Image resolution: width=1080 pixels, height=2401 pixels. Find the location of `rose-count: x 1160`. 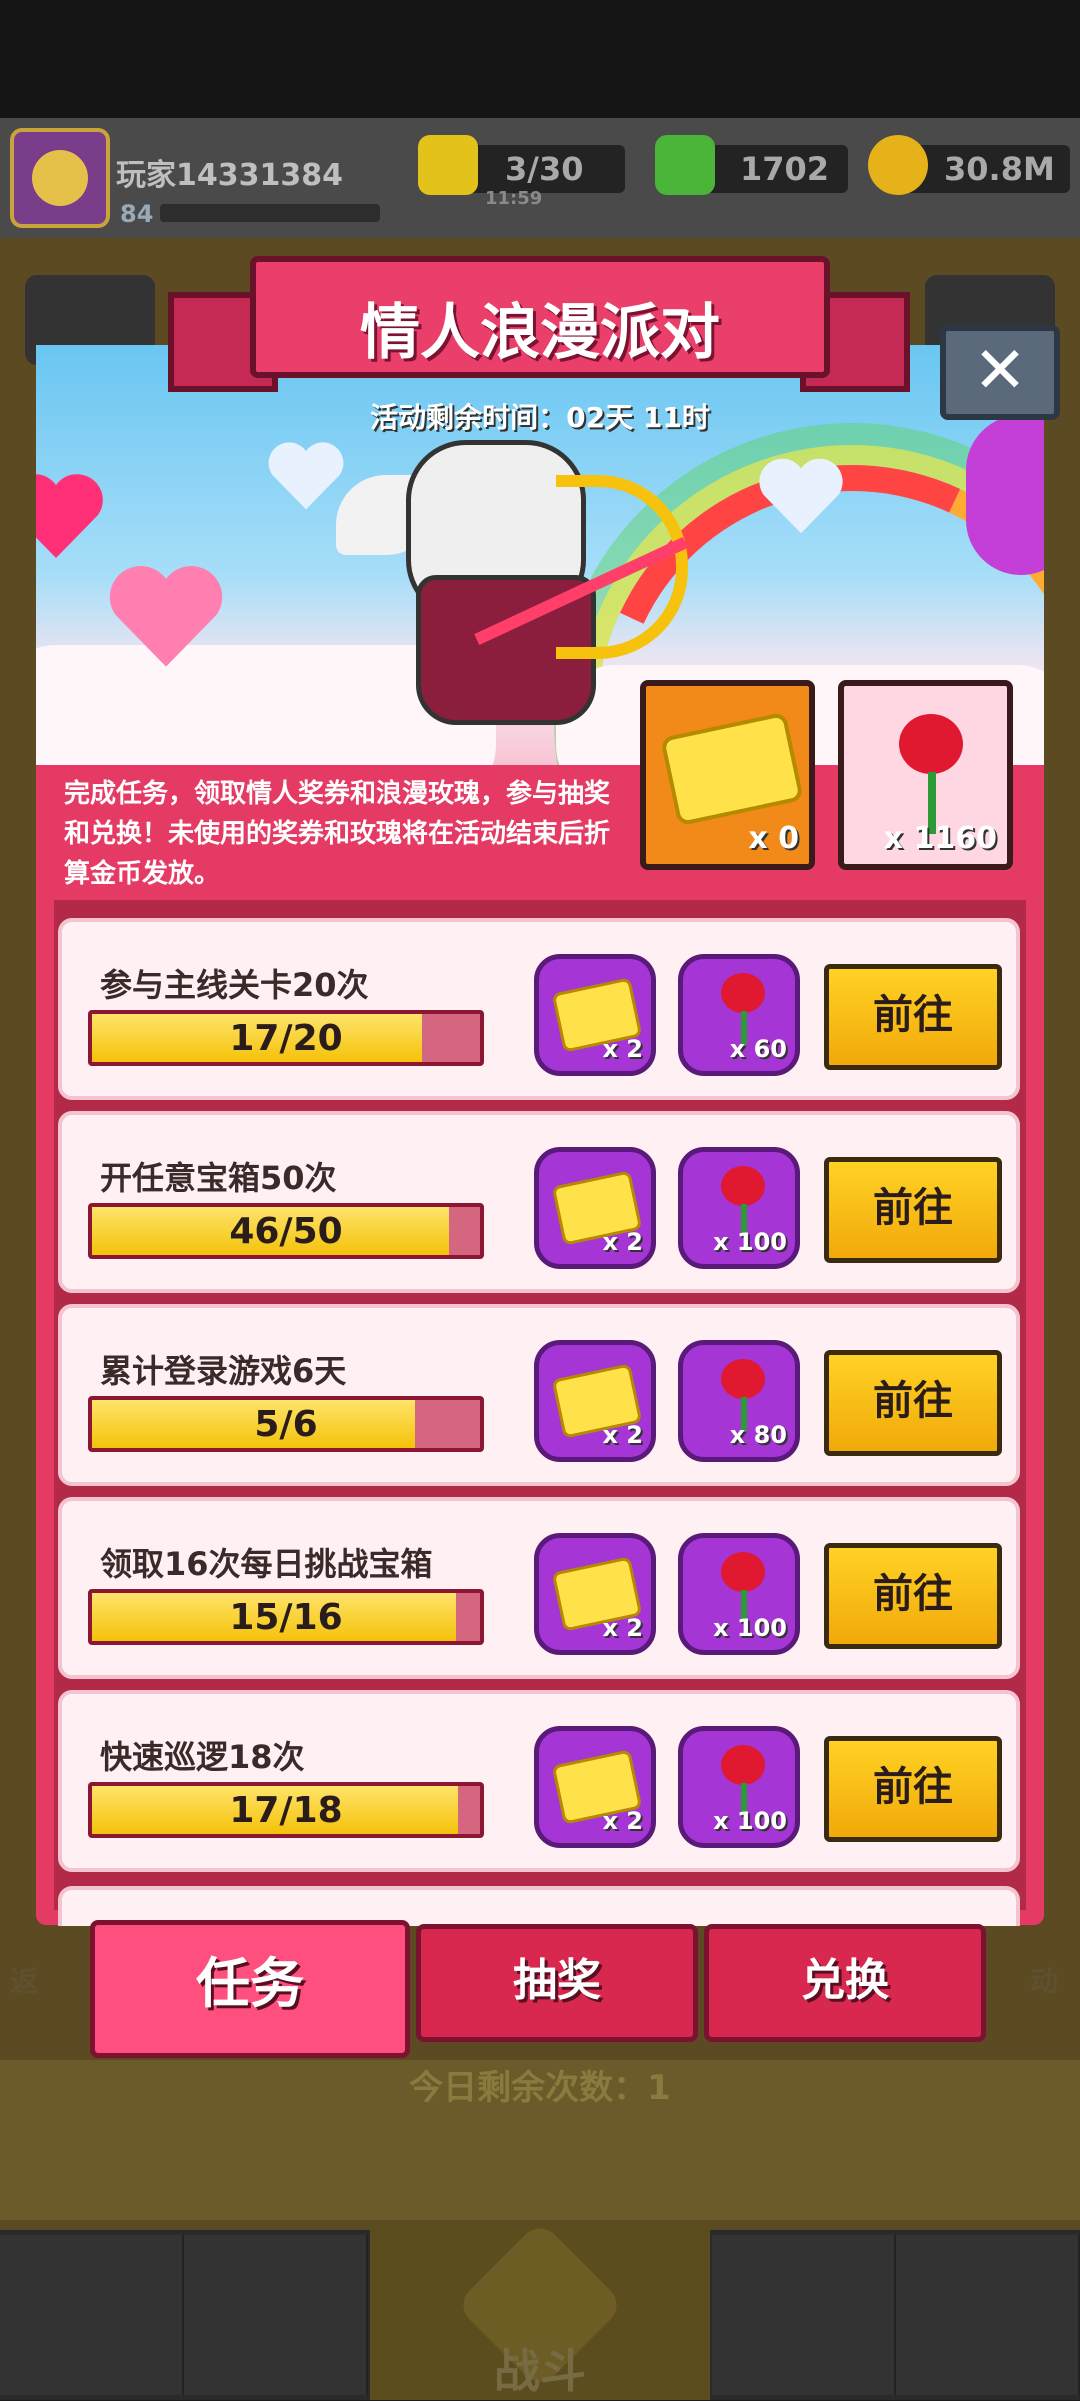

rose-count: x 1160 is located at coordinates (940, 838).